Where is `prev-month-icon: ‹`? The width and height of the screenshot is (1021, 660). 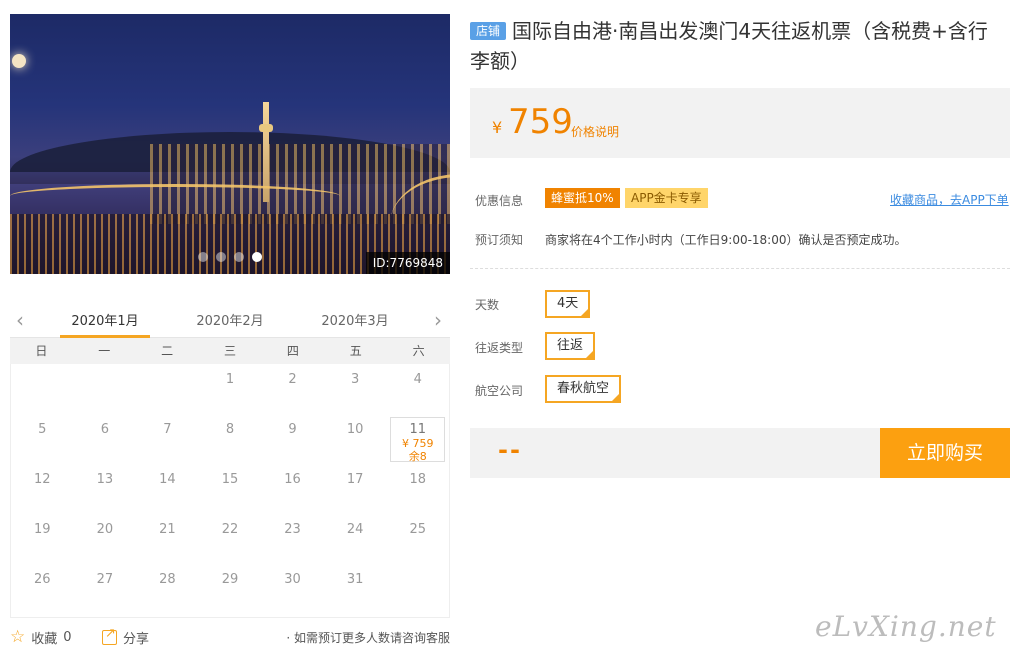 prev-month-icon: ‹ is located at coordinates (20, 320).